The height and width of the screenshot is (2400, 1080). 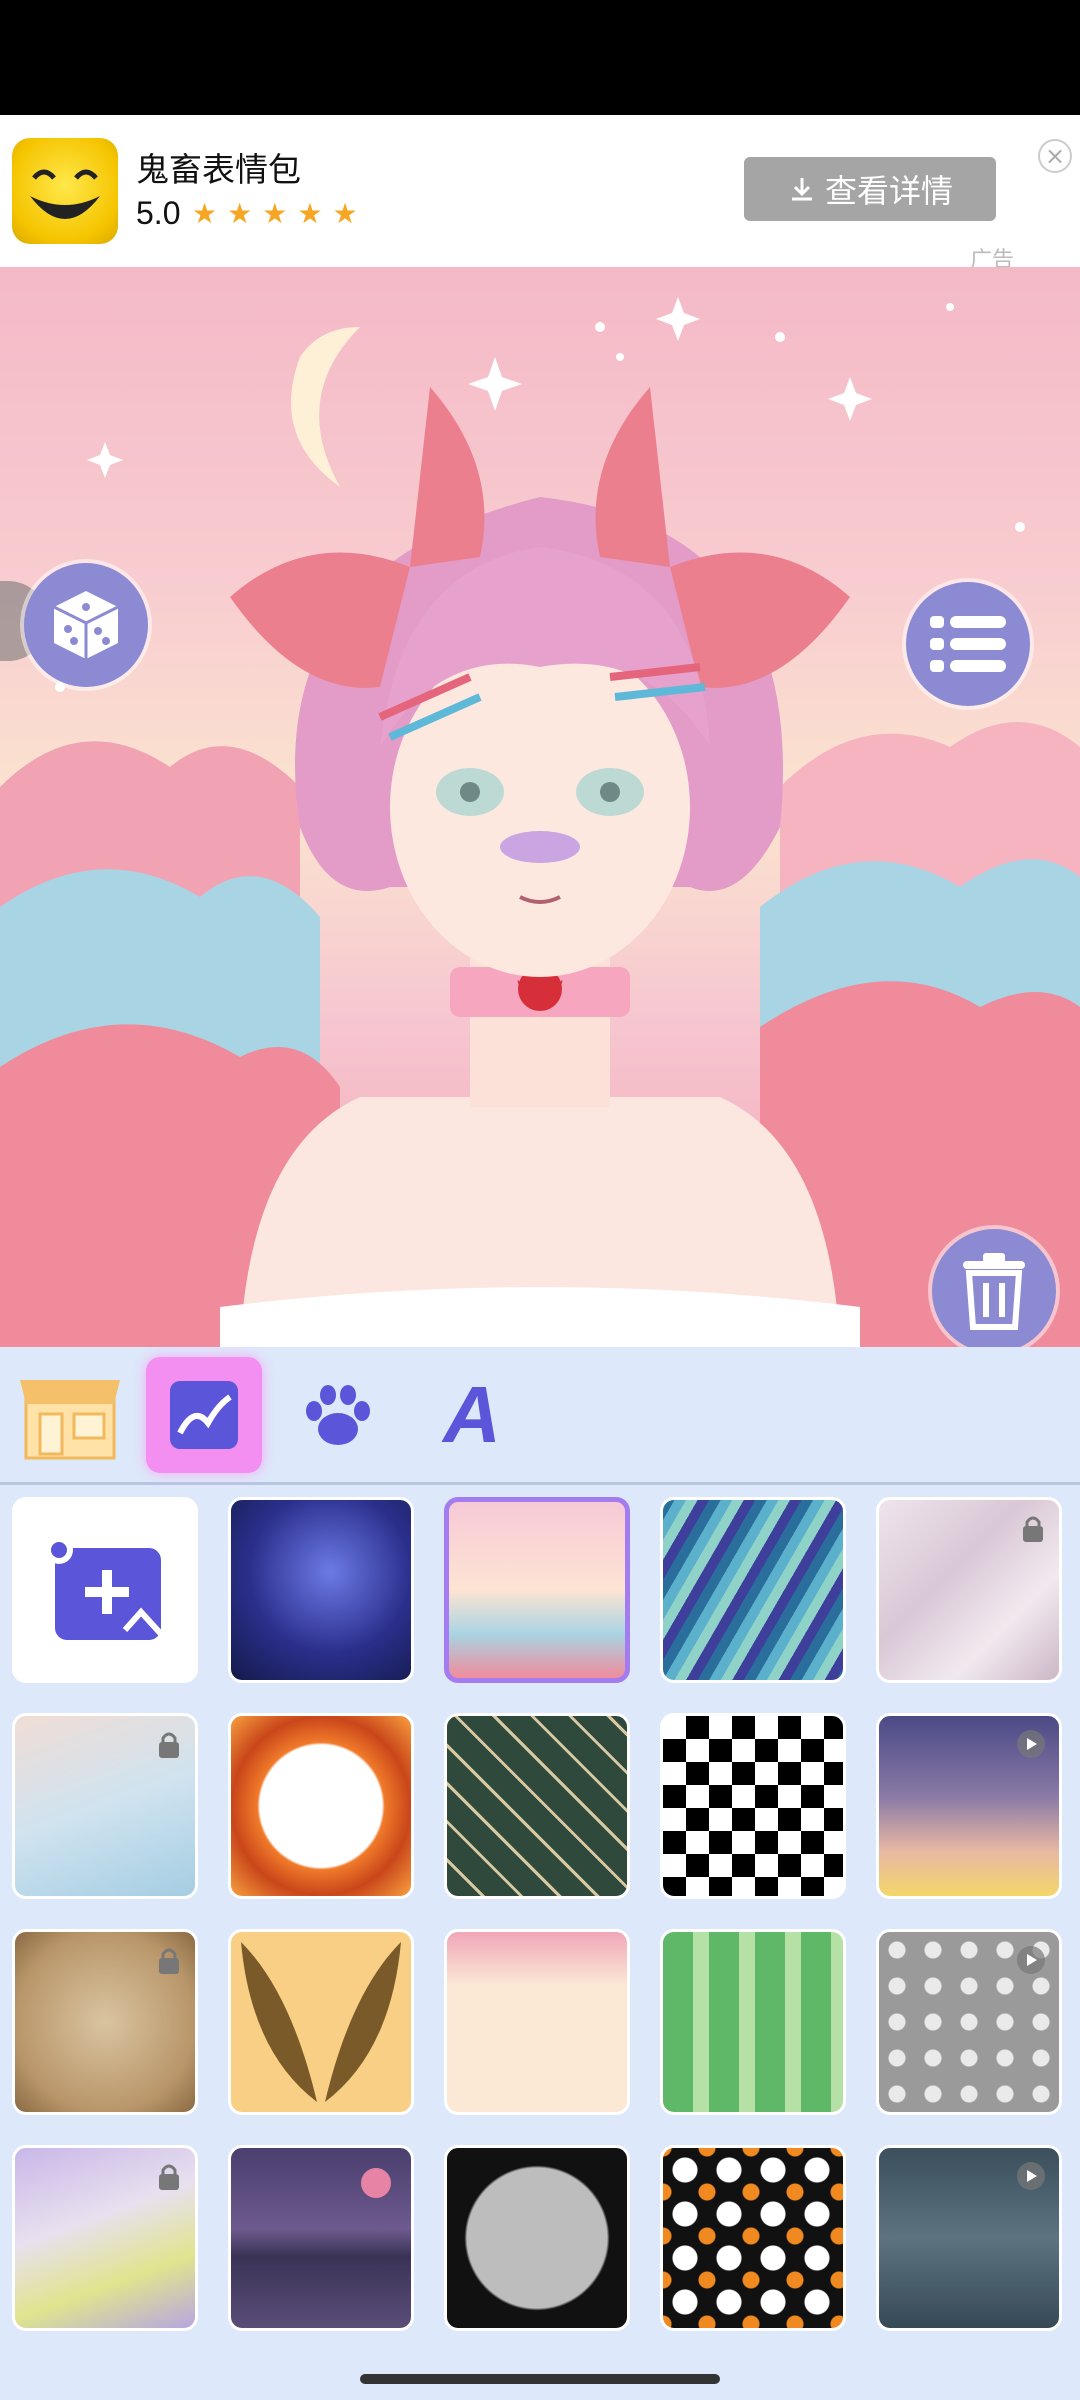 What do you see at coordinates (540, 194) in the screenshot?
I see `ad-banner: 鬼畜表情包 5.0 ★ ★ ★ ★ ★ 查看详情 × 广告` at bounding box center [540, 194].